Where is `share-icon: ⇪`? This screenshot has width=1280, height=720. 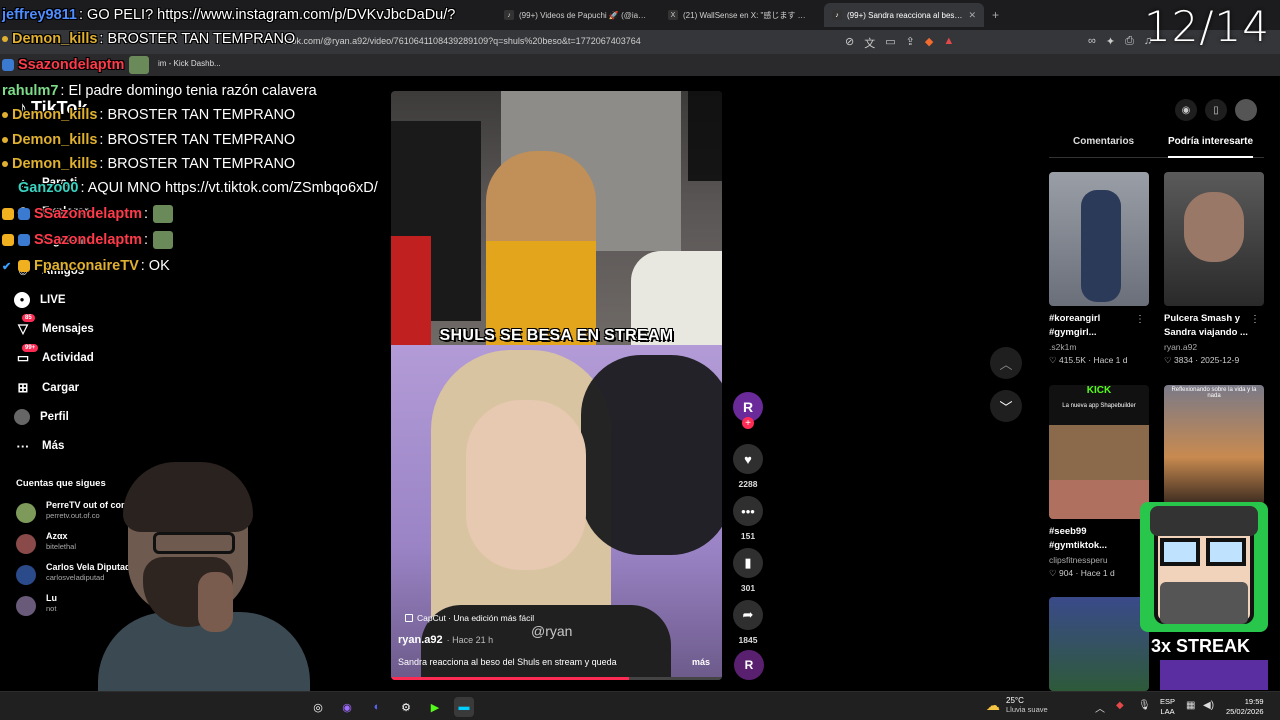
share-icon: ⇪ is located at coordinates (910, 43).